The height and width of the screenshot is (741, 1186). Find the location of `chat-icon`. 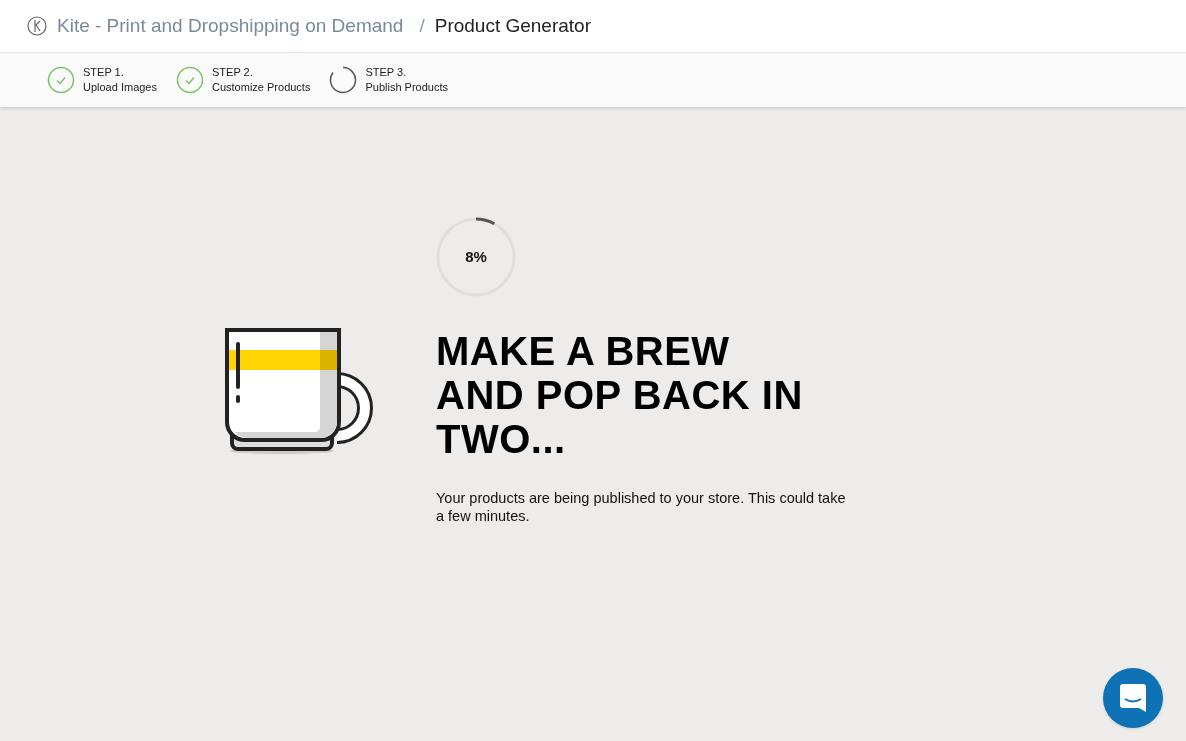

chat-icon is located at coordinates (1133, 698).